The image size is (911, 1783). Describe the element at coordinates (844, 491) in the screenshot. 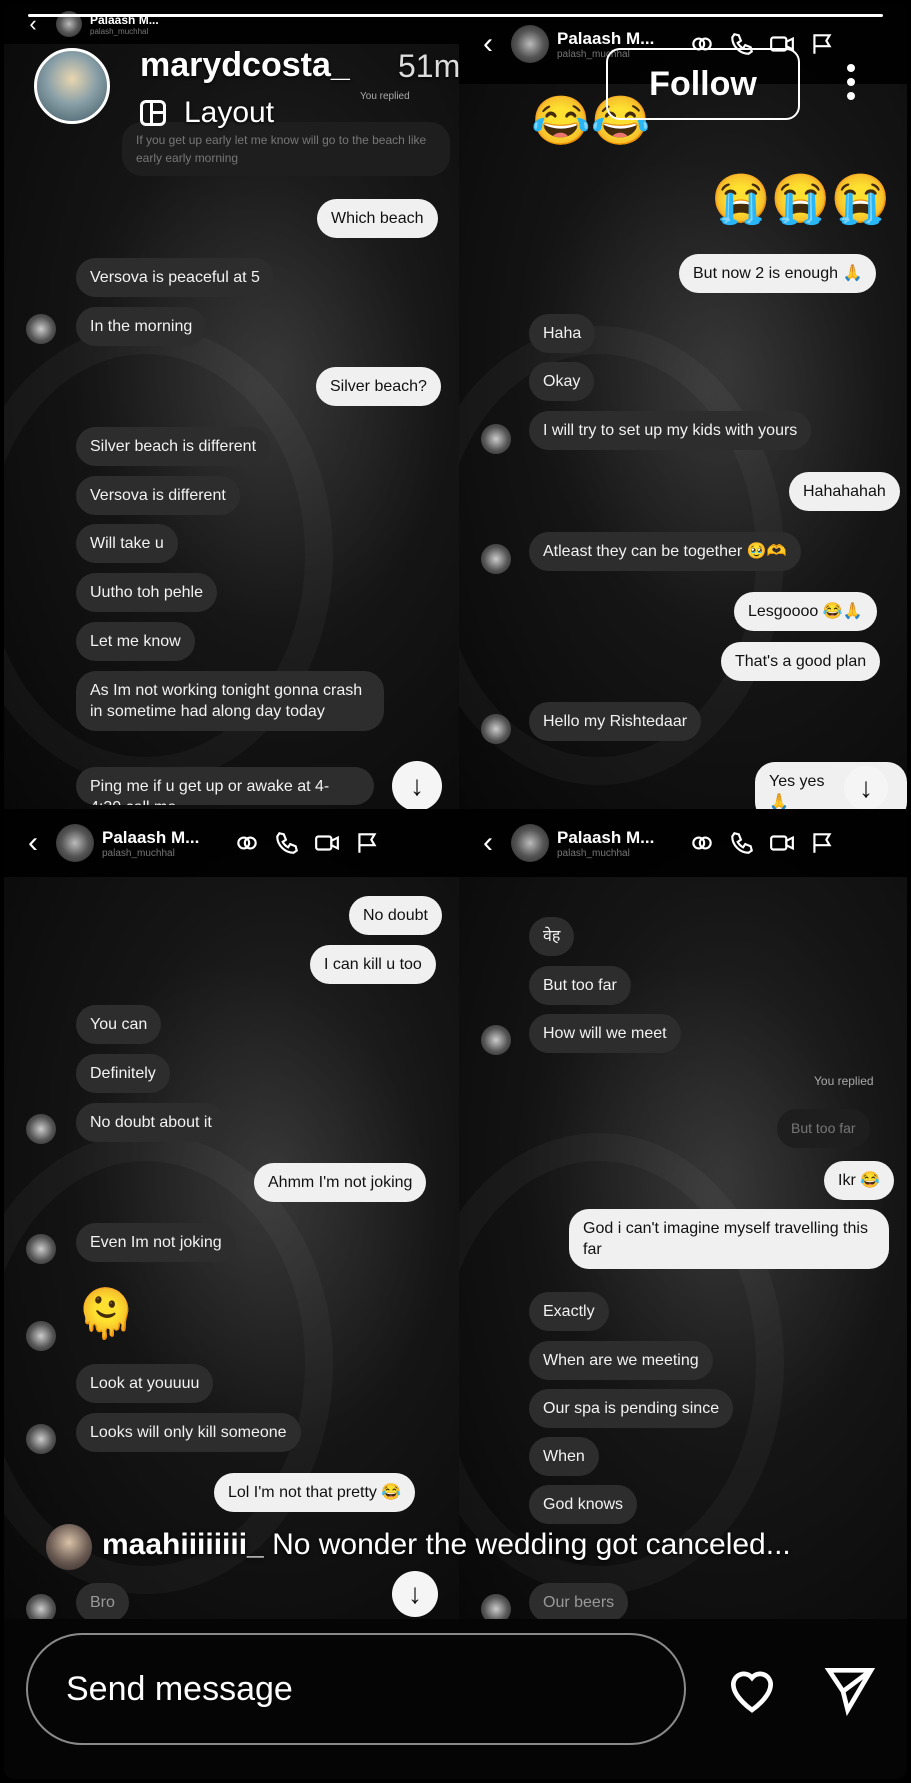

I see `outgoing-message: Hahahahah` at that location.